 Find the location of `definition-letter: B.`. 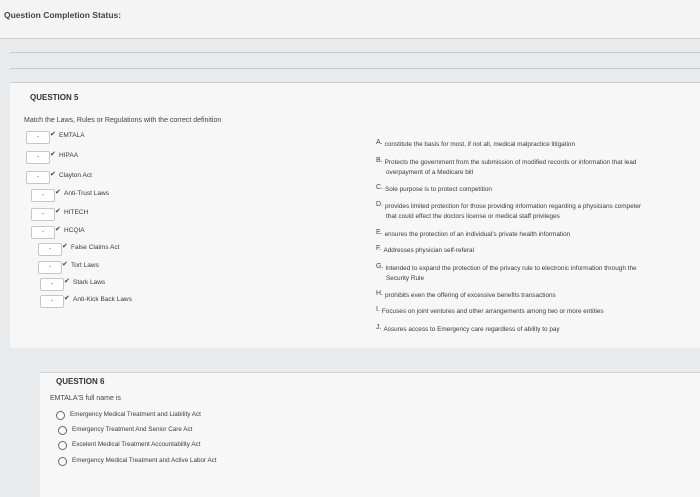

definition-letter: B. is located at coordinates (379, 160).